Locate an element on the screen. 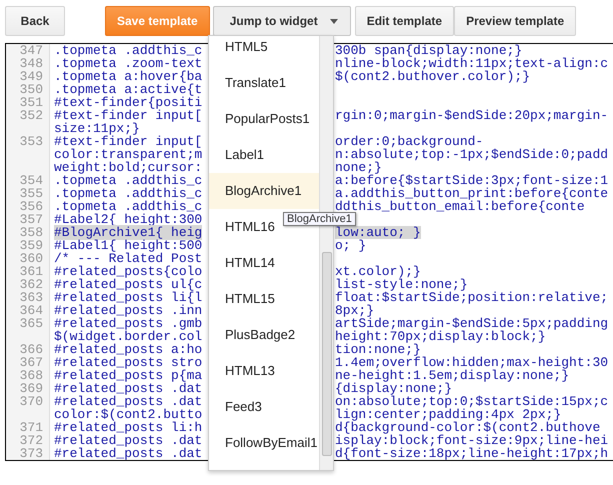 This screenshot has width=613, height=485. line-number: 361 is located at coordinates (31, 271).